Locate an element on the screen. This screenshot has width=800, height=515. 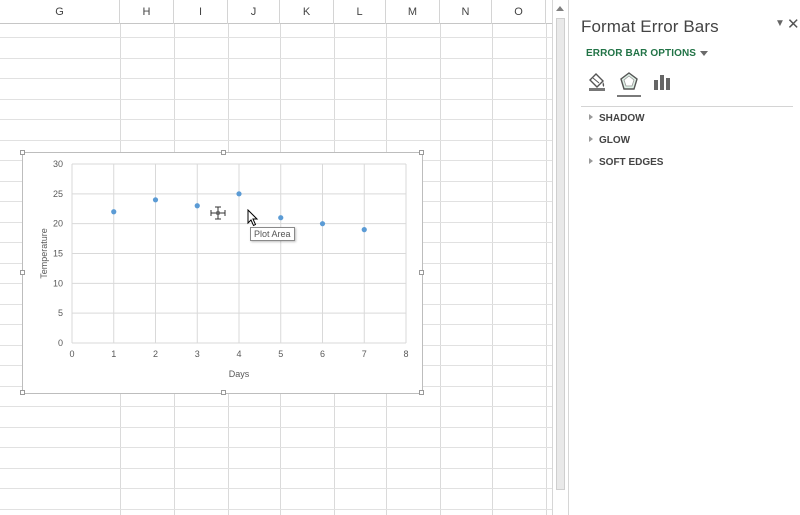
x-axis-title: Days is located at coordinates (239, 374).